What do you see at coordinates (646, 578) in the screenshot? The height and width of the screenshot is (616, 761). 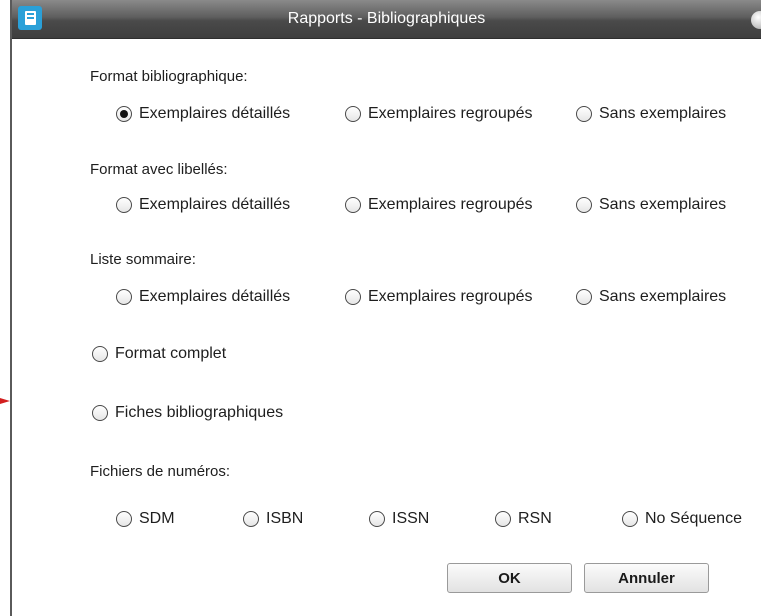 I see `cancel-button: Annuler` at bounding box center [646, 578].